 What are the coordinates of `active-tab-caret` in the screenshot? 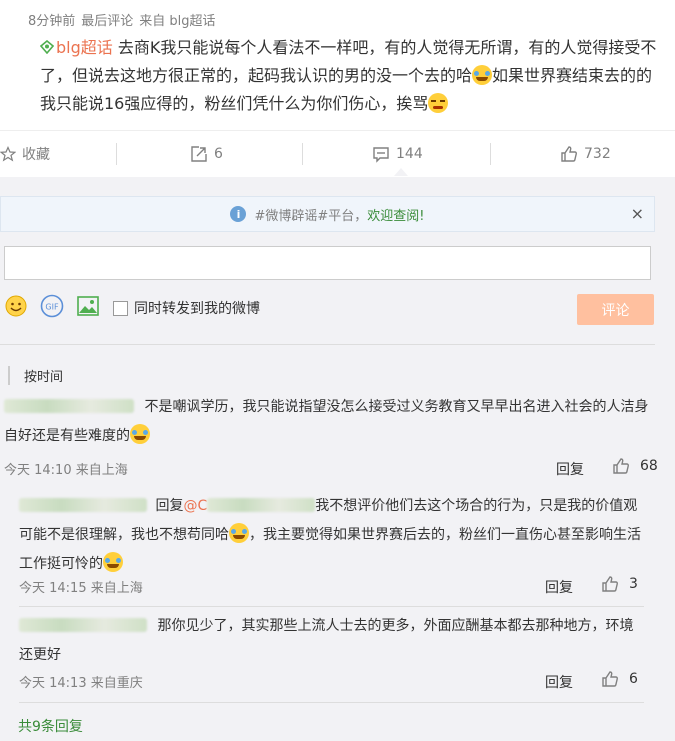 It's located at (401, 172).